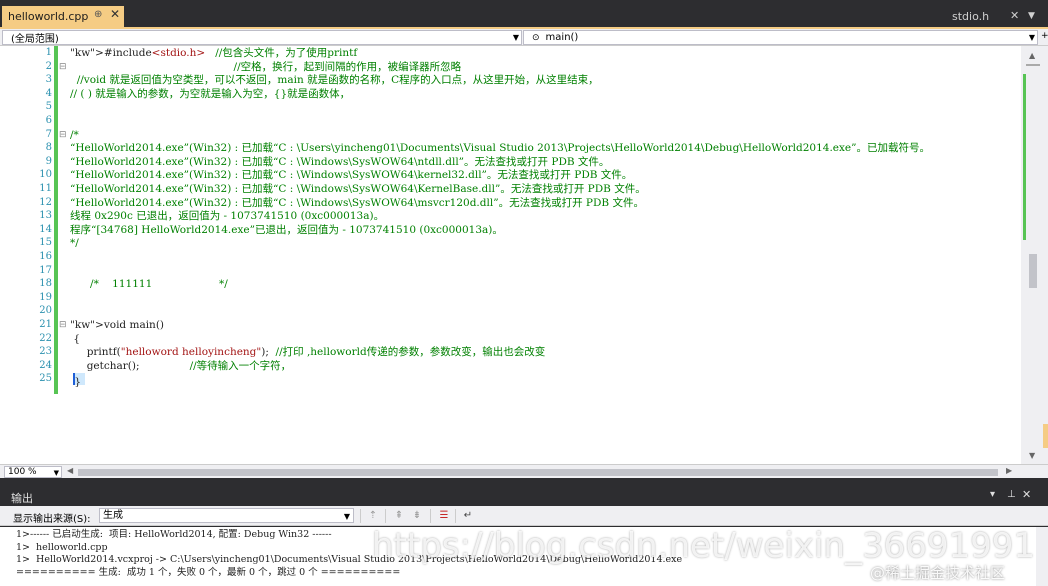 This screenshot has width=1048, height=586. Describe the element at coordinates (1042, 556) in the screenshot. I see `output-vertical-scrollbar` at that location.